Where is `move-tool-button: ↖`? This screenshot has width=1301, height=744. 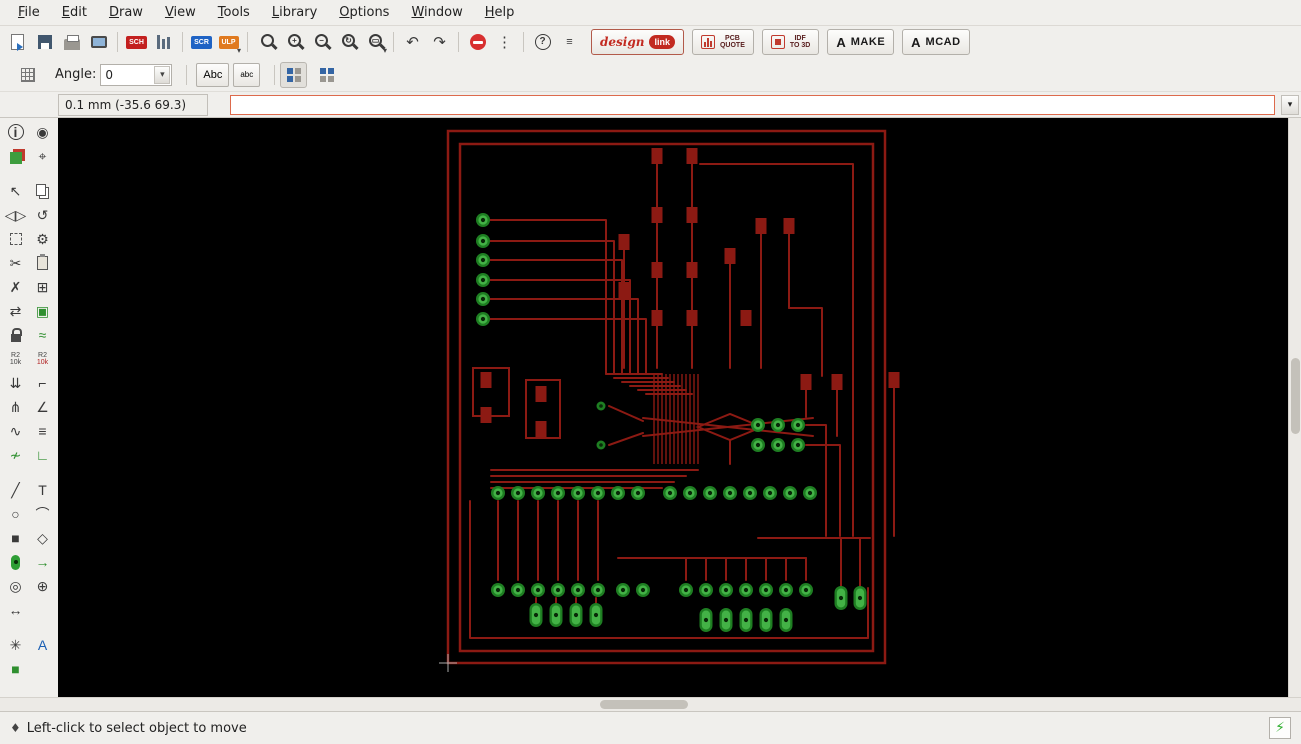
move-tool-button: ↖ is located at coordinates (16, 191).